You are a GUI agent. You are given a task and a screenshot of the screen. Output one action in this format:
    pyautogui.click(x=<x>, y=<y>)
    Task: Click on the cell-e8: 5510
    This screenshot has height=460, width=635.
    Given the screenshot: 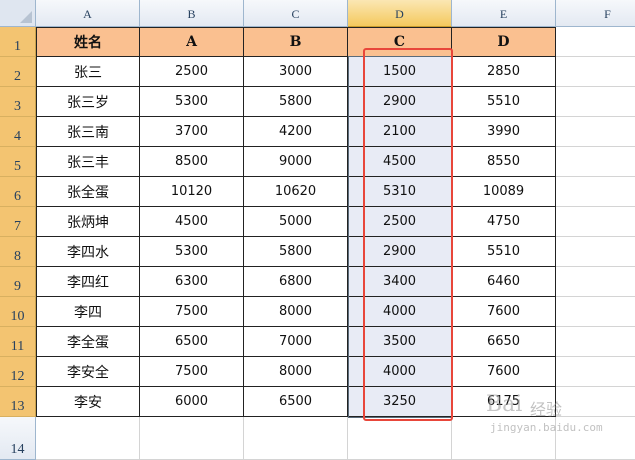 What is the action you would take?
    pyautogui.click(x=504, y=252)
    